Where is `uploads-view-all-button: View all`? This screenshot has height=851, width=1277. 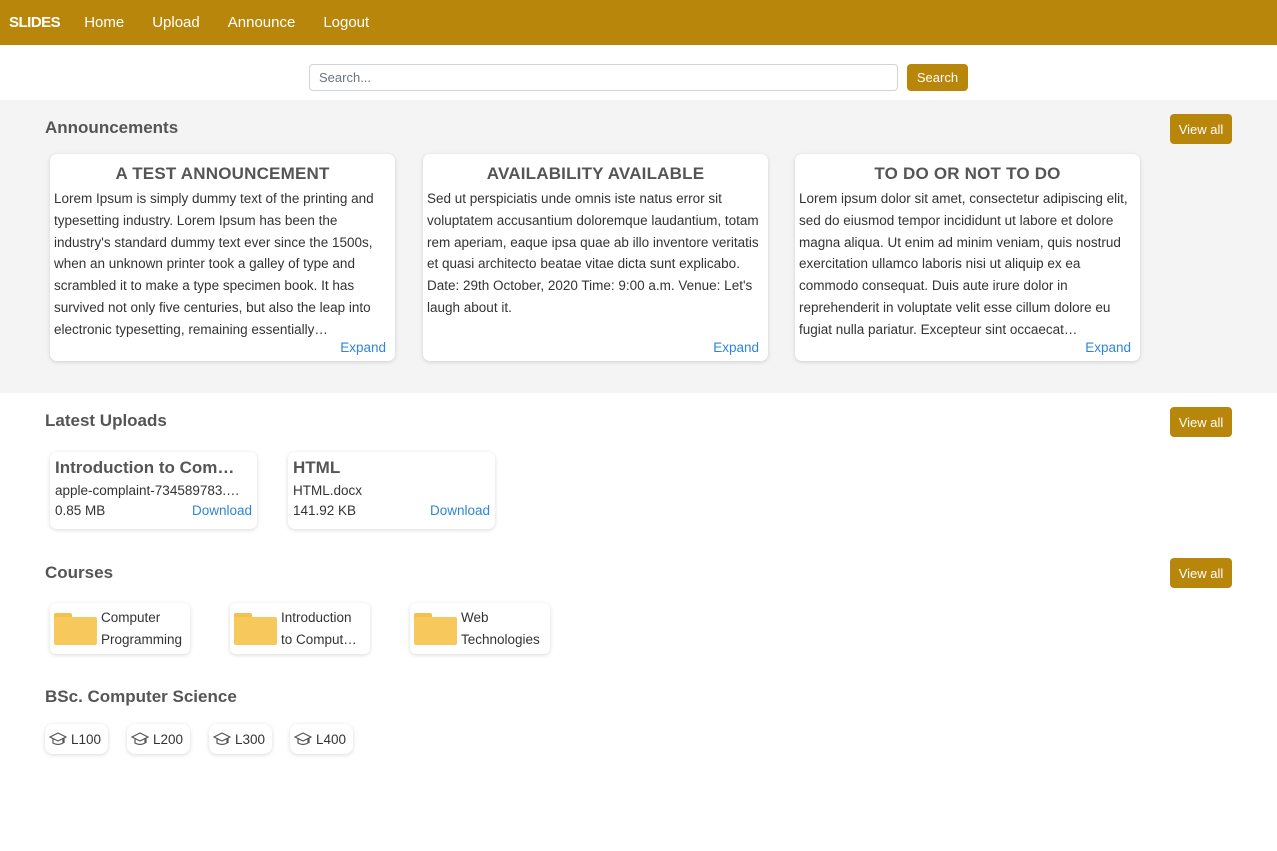 uploads-view-all-button: View all is located at coordinates (1201, 422).